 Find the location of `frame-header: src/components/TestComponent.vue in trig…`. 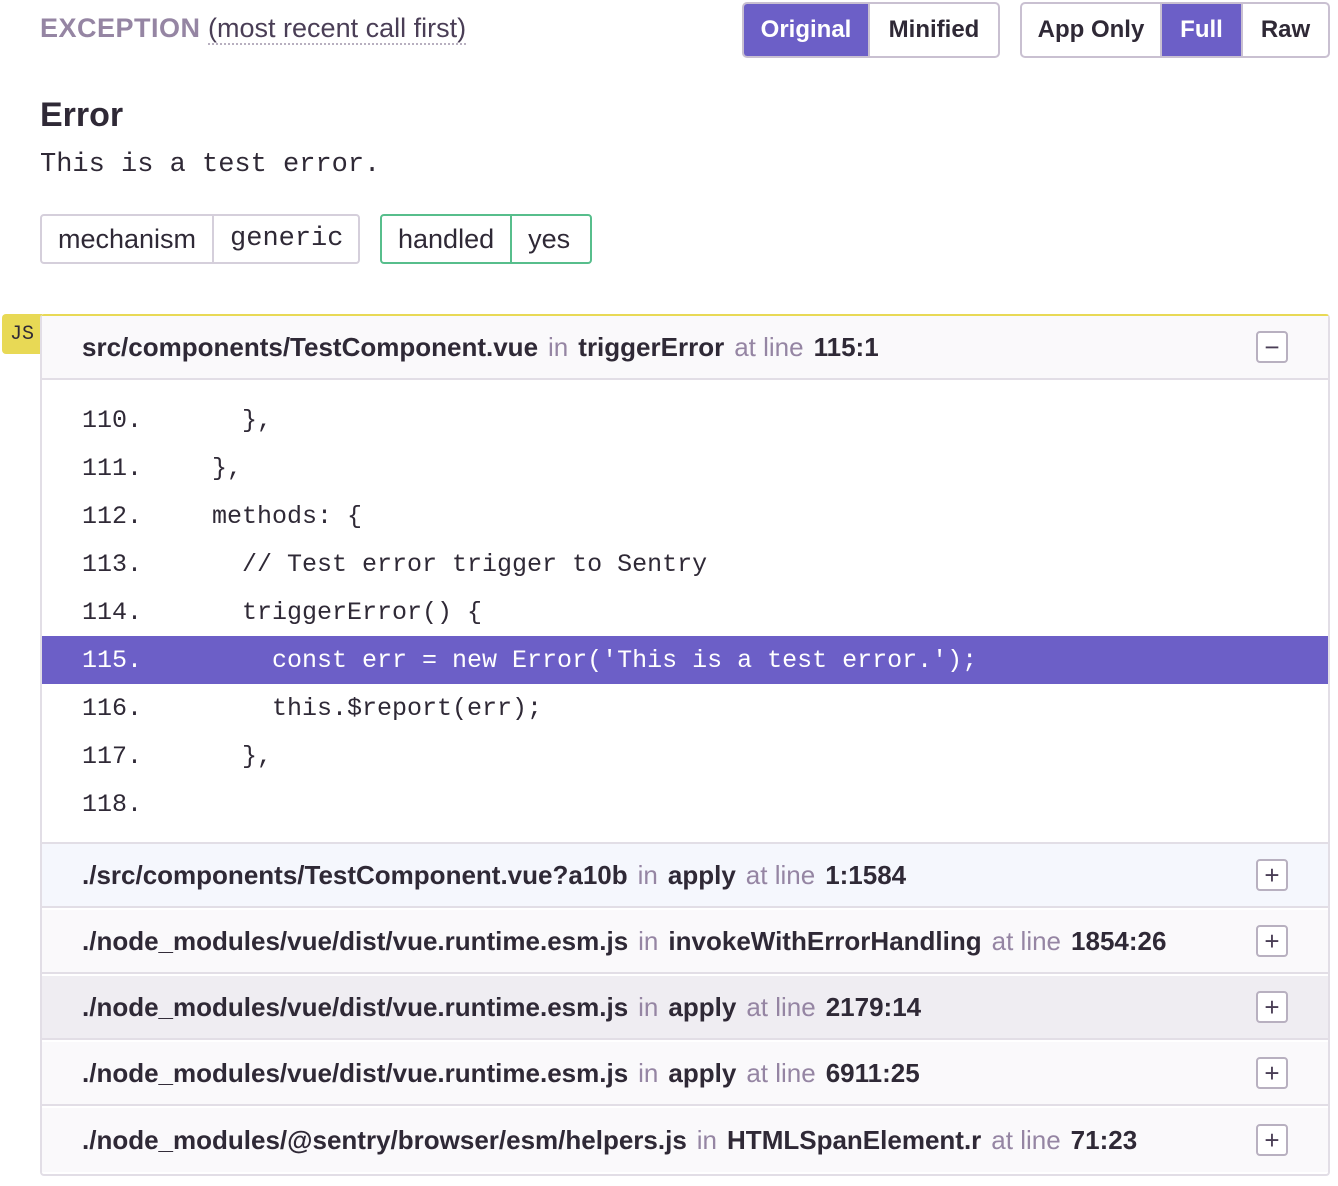

frame-header: src/components/TestComponent.vue in trig… is located at coordinates (685, 348).